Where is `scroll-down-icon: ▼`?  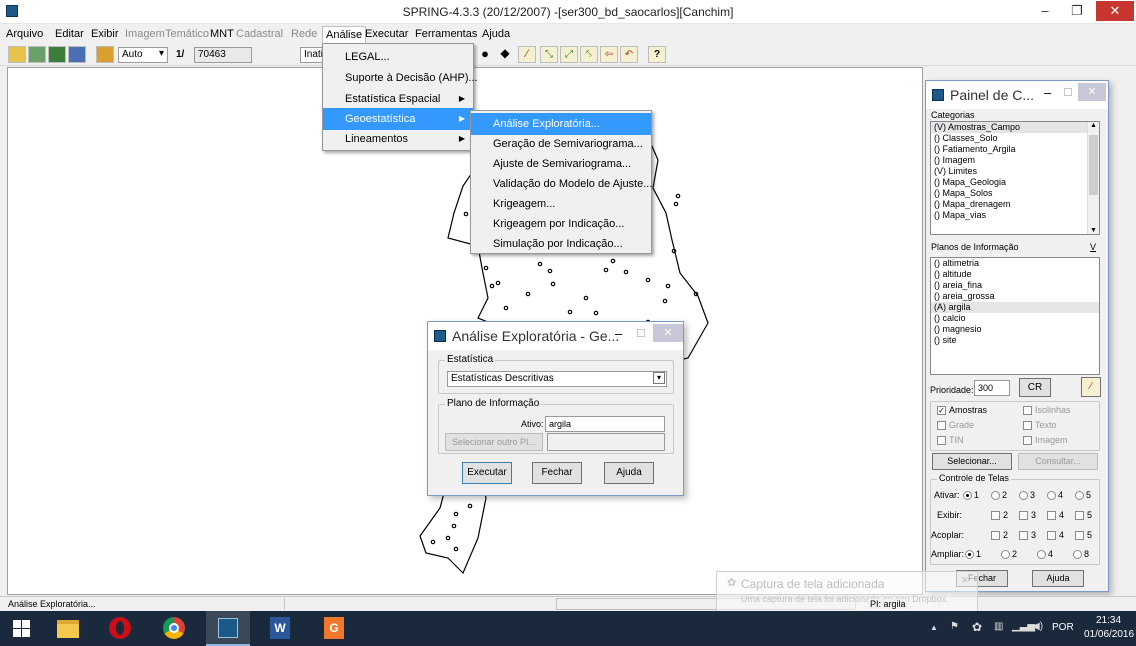 scroll-down-icon: ▼ is located at coordinates (1093, 230).